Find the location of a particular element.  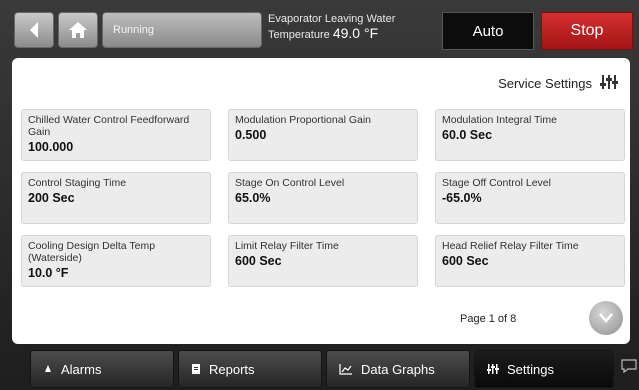

setting-label: Chilled Water Control Feedforward Gain is located at coordinates (109, 126).